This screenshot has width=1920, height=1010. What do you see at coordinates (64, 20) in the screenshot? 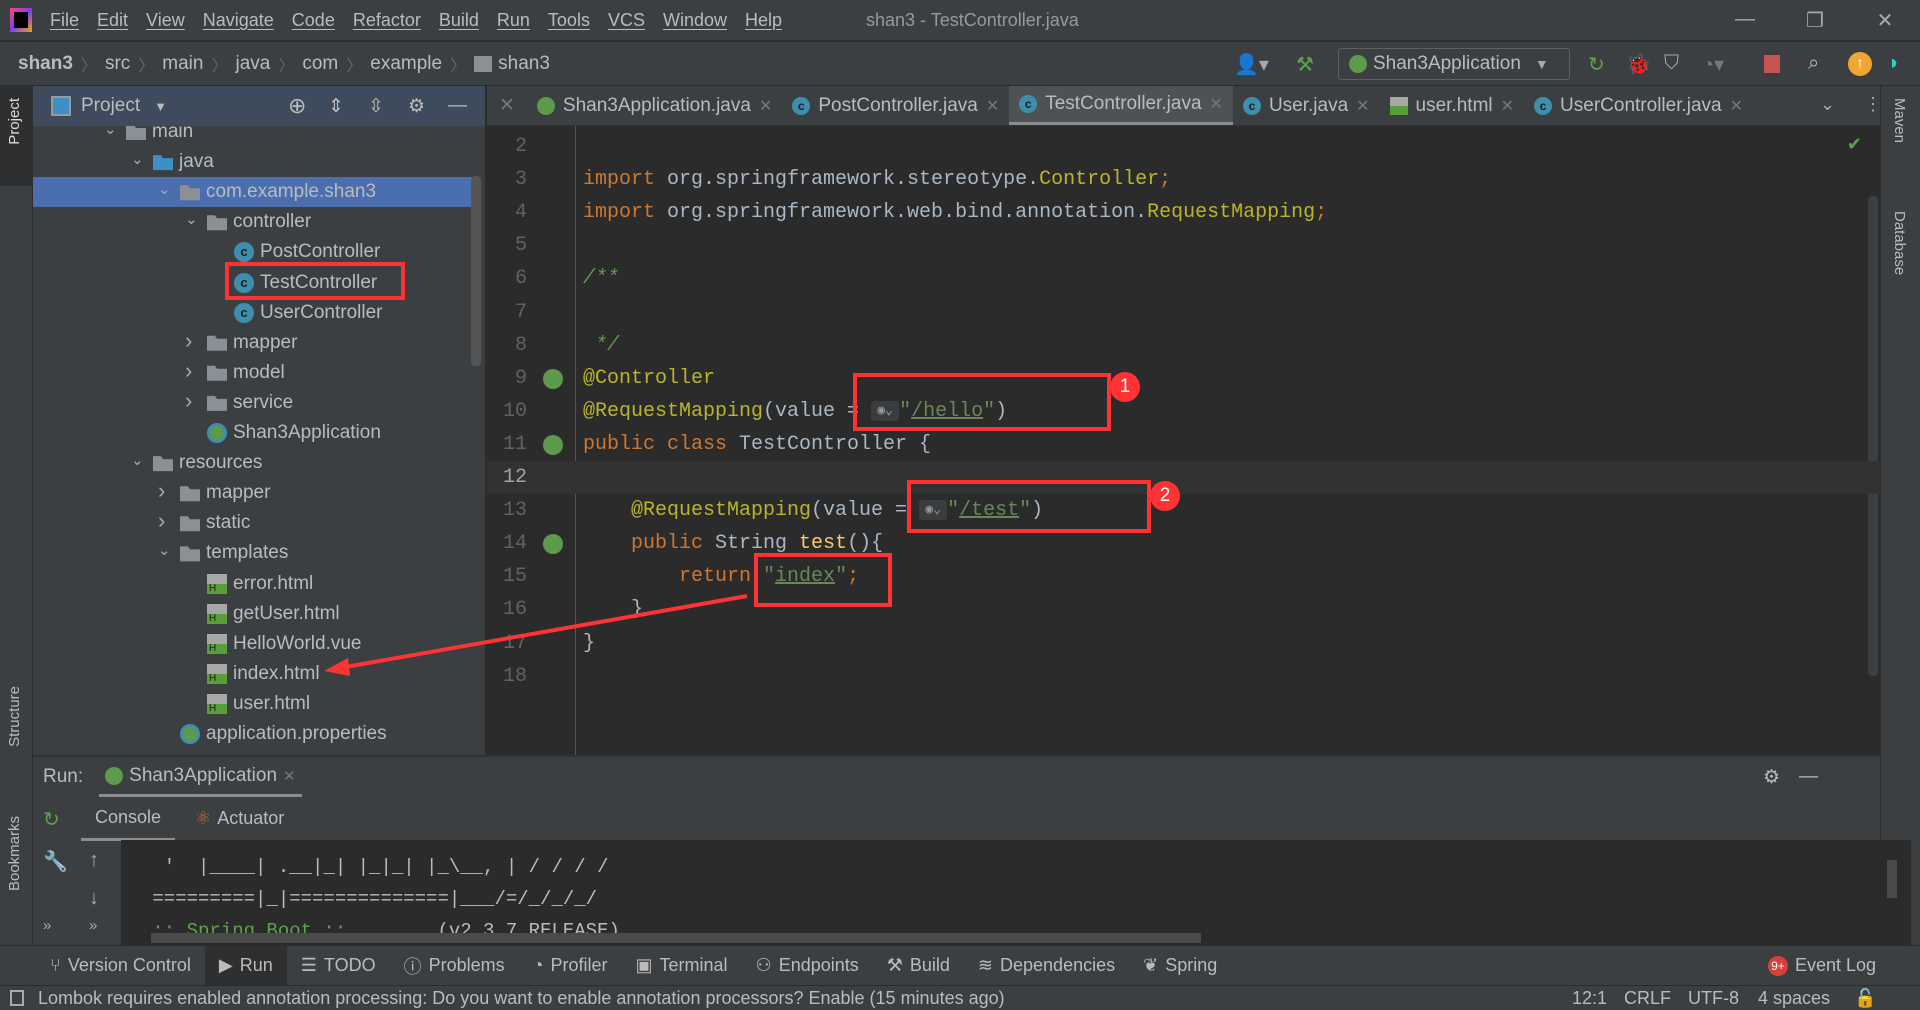
I see `menu-file: File` at bounding box center [64, 20].